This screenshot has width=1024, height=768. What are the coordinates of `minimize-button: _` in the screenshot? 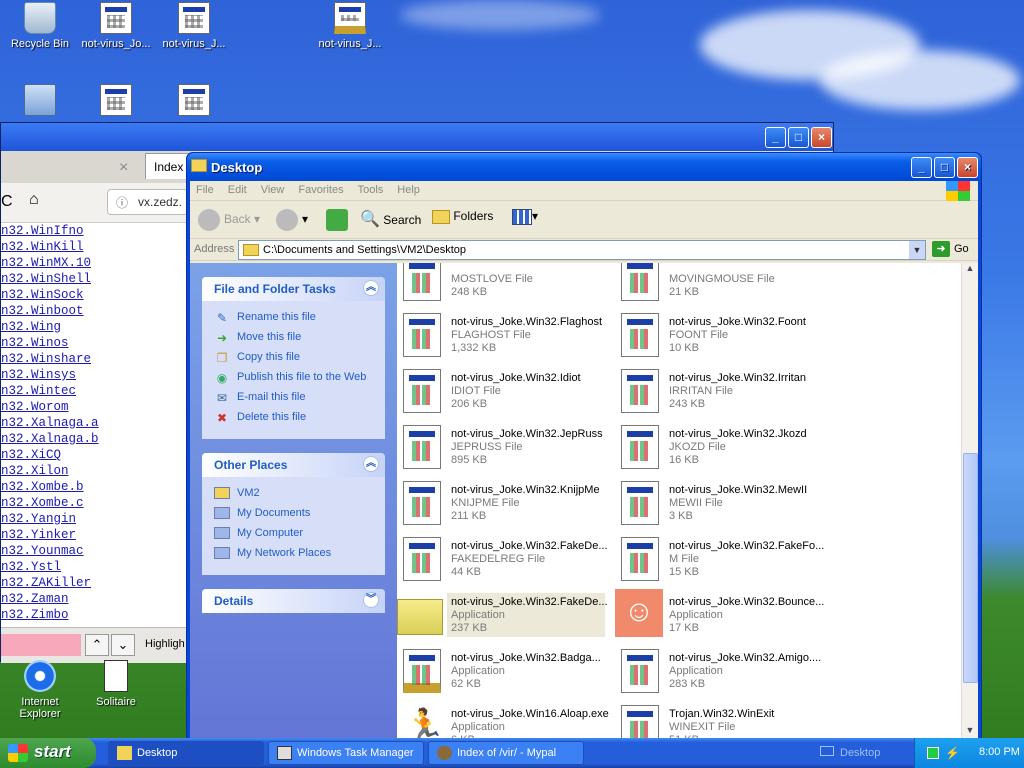 It's located at (775, 137).